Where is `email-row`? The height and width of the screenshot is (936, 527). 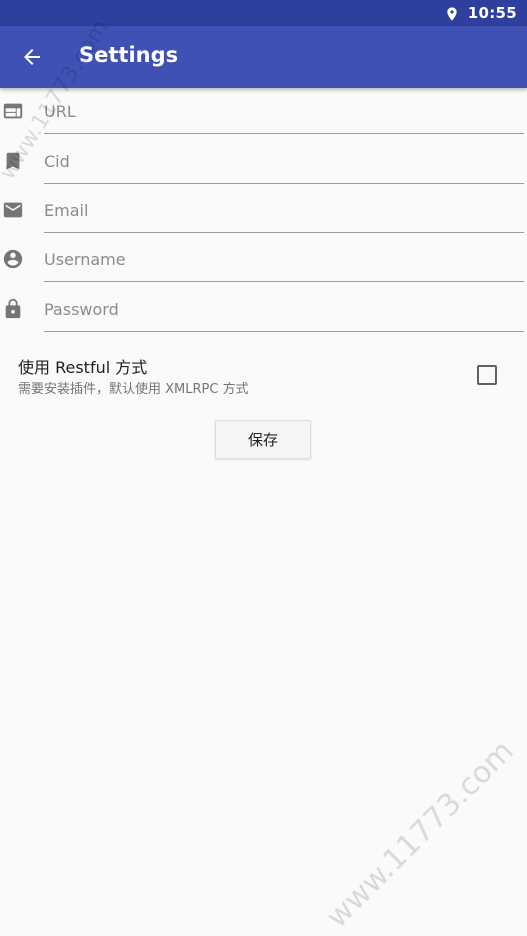 email-row is located at coordinates (263, 212).